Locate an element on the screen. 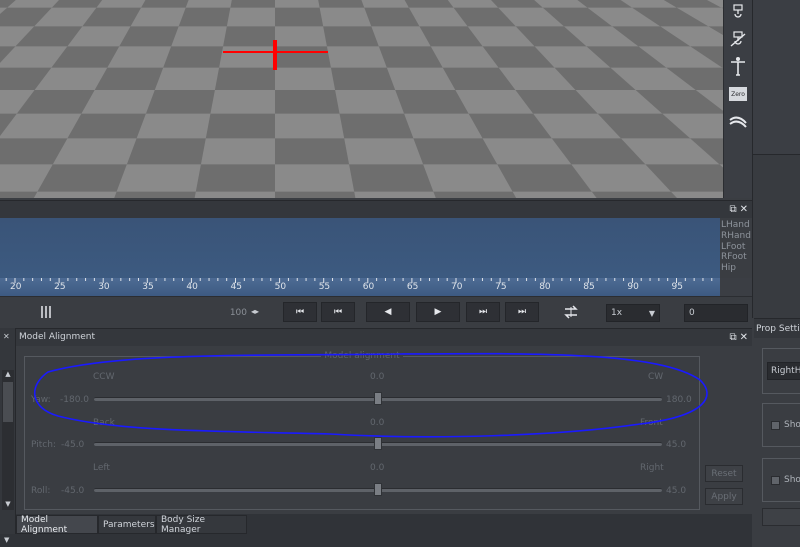 Image resolution: width=800 pixels, height=547 pixels. ruler-tick-label: 60 is located at coordinates (368, 287).